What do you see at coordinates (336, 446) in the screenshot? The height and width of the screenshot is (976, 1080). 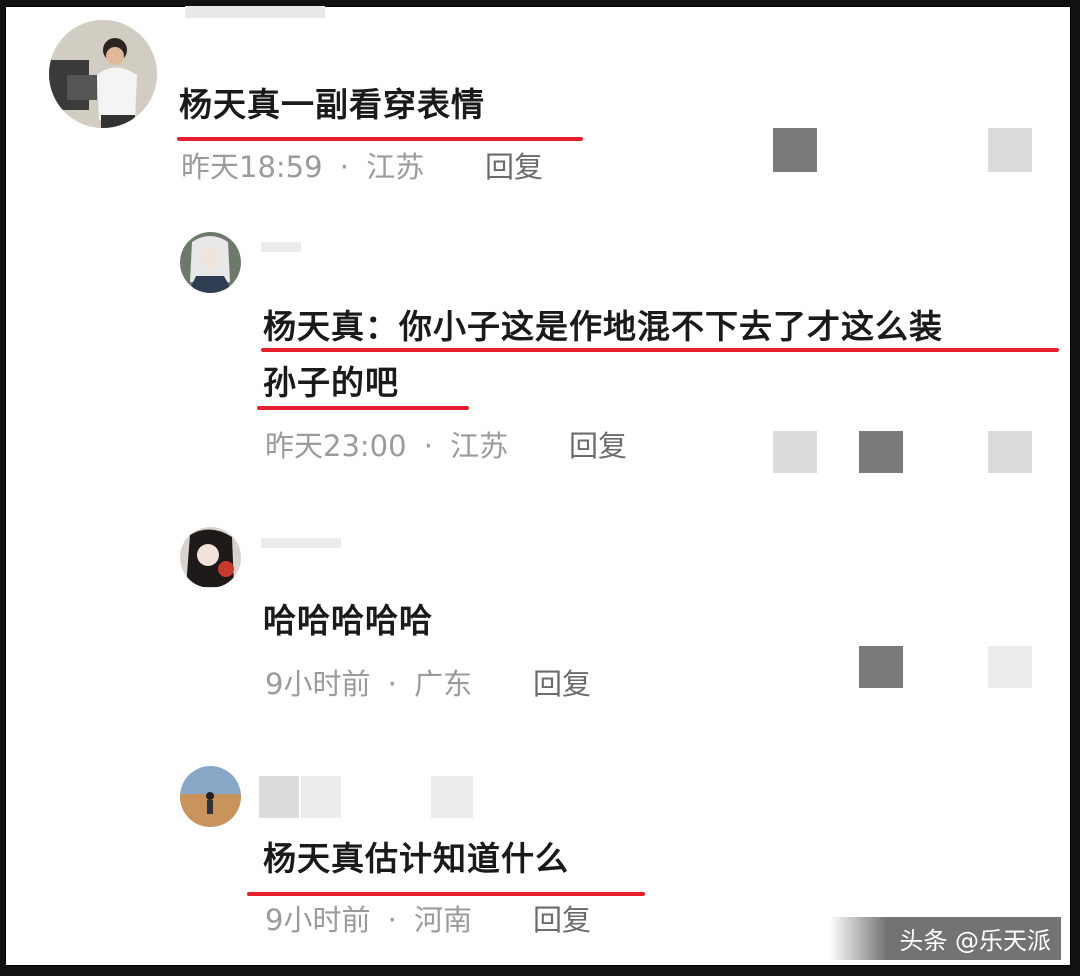 I see `comment-time: 昨天23:00` at bounding box center [336, 446].